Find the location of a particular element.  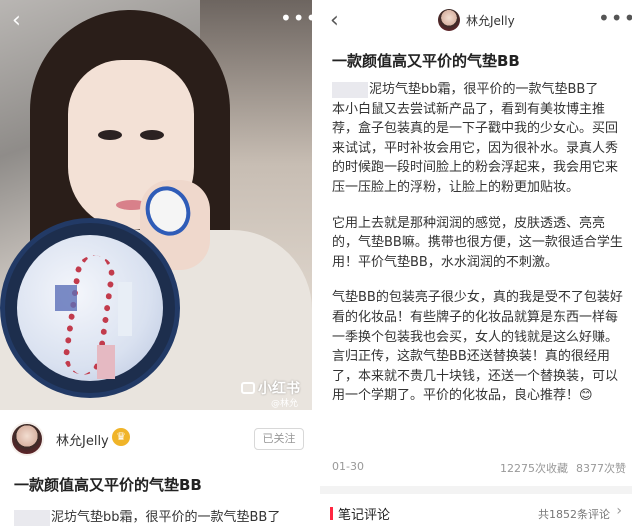

follow-button: 已关注 is located at coordinates (279, 439).